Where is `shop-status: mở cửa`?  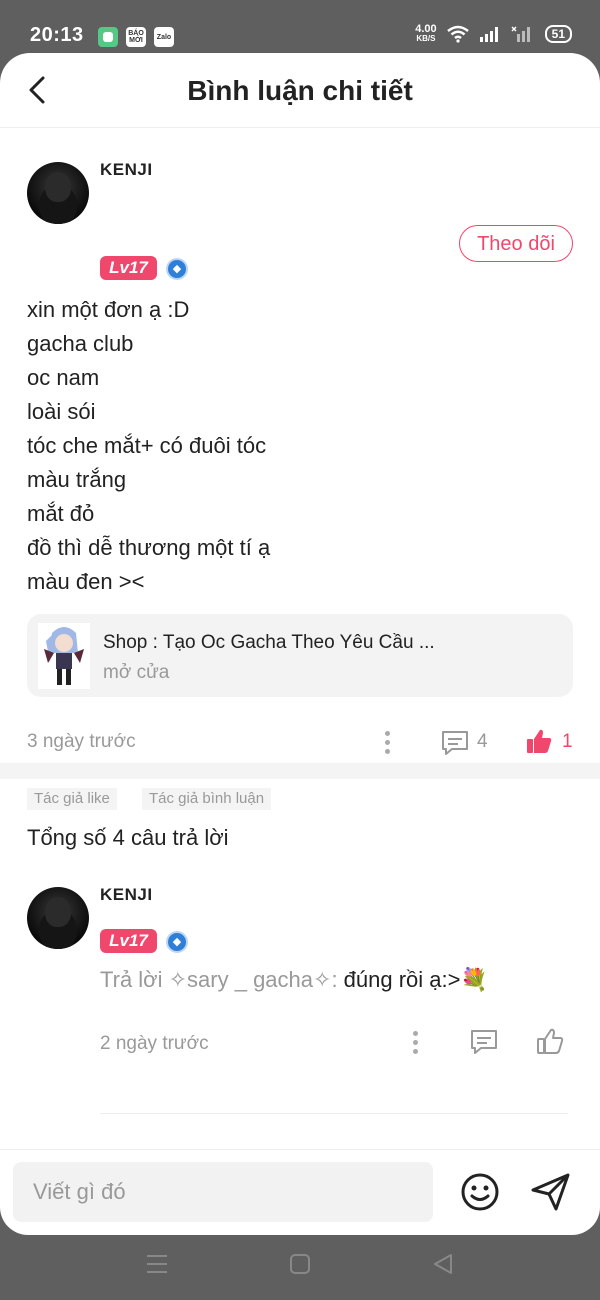
shop-status: mở cửa is located at coordinates (136, 672).